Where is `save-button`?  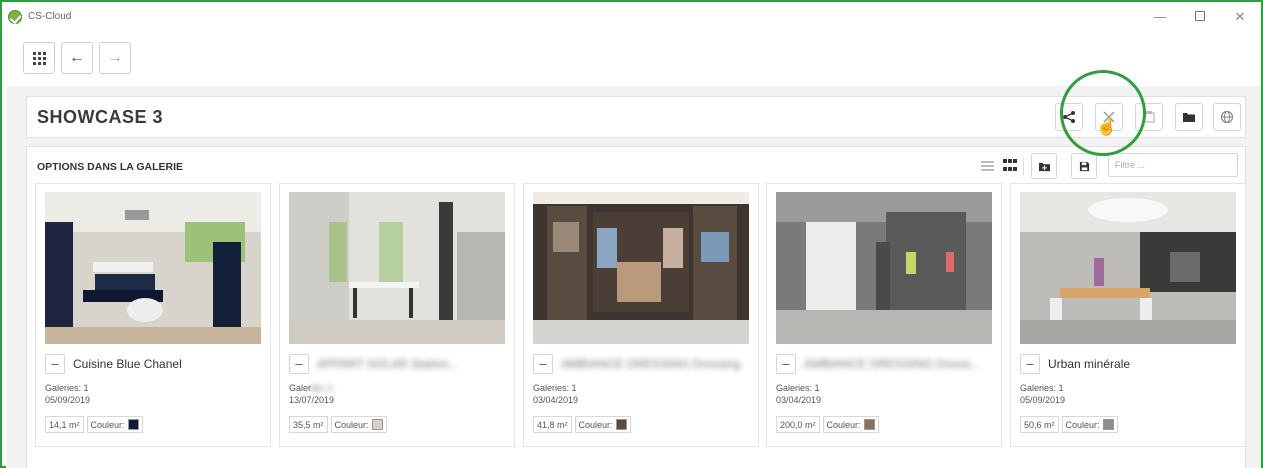
save-button is located at coordinates (1084, 166).